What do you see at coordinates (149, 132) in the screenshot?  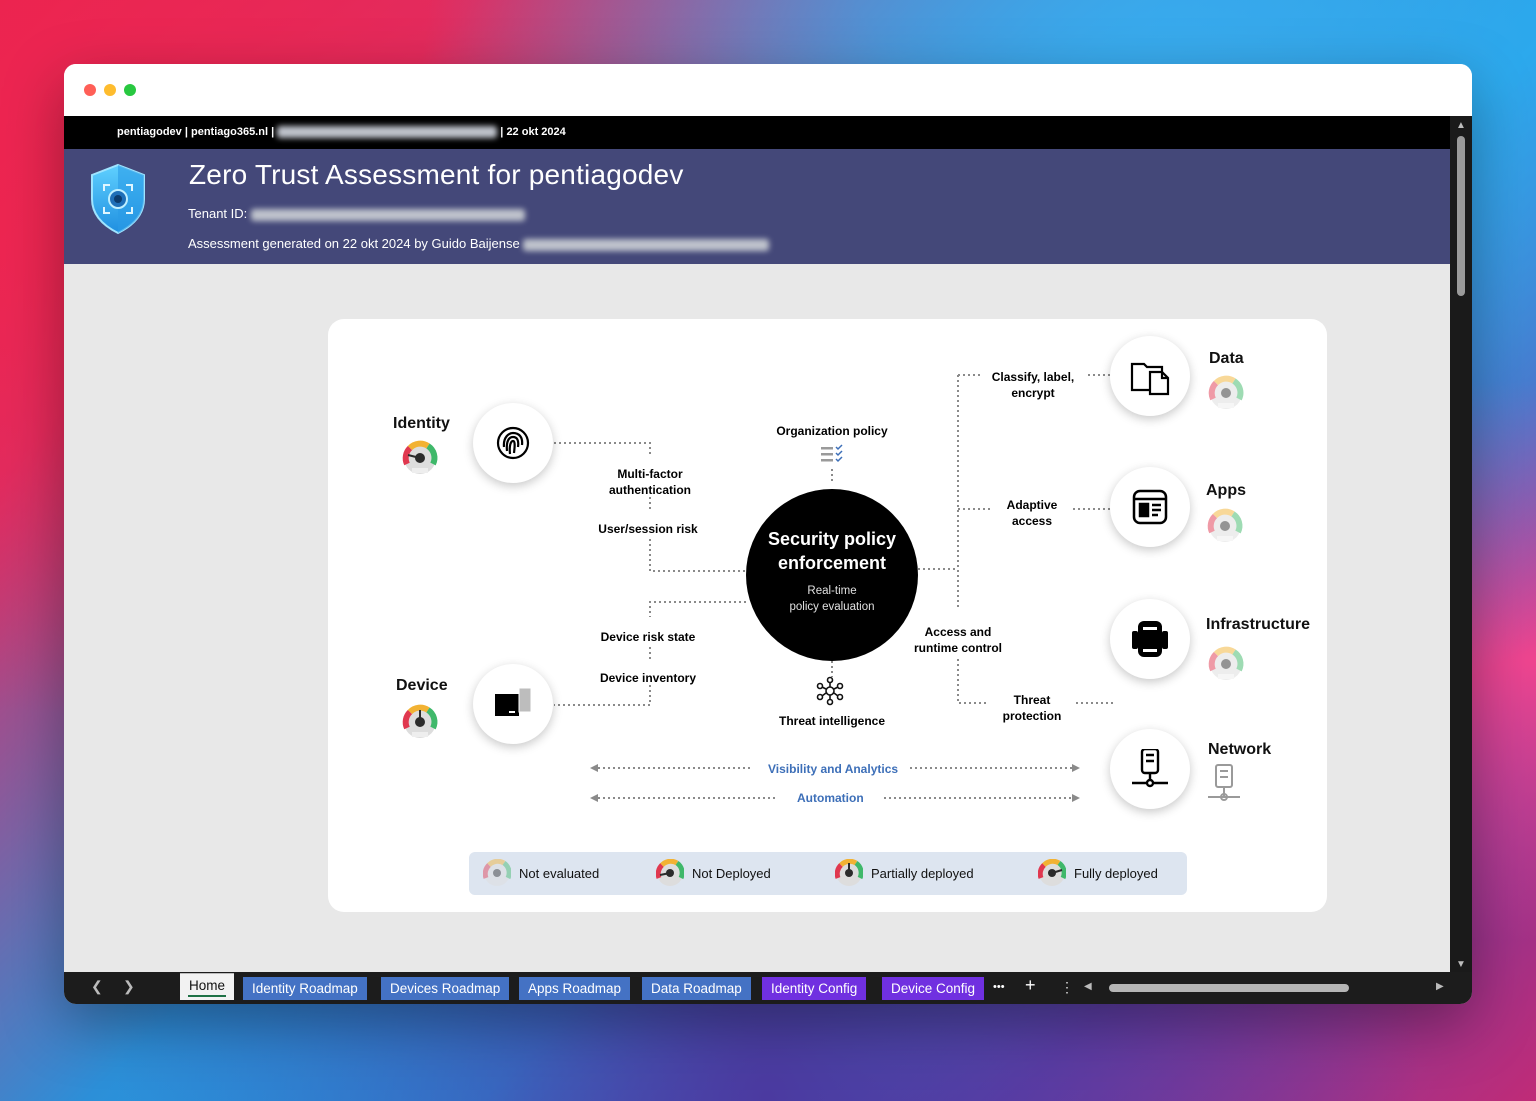 I see `org-name: pentiagodev` at bounding box center [149, 132].